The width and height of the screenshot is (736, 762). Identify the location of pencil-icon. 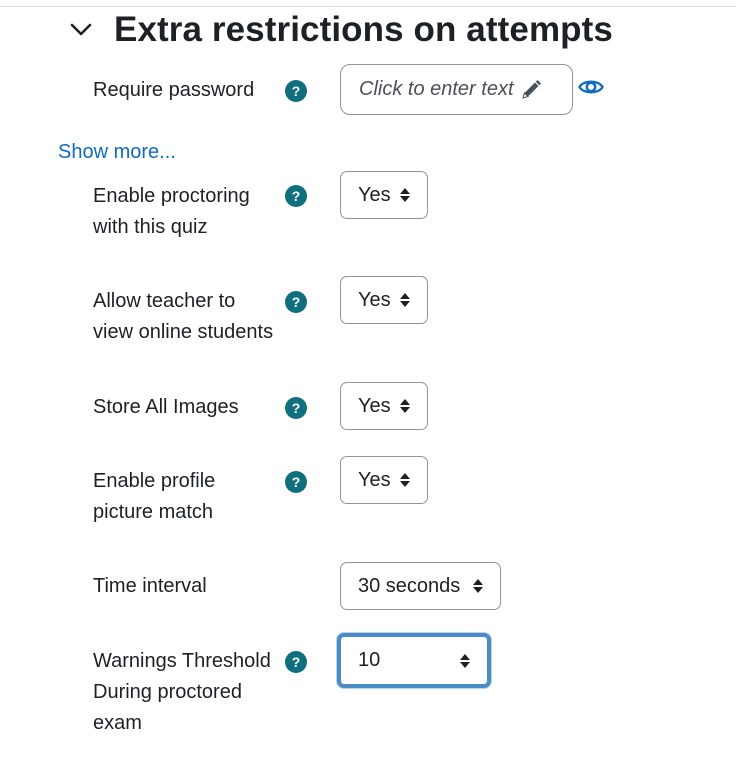
(531, 89).